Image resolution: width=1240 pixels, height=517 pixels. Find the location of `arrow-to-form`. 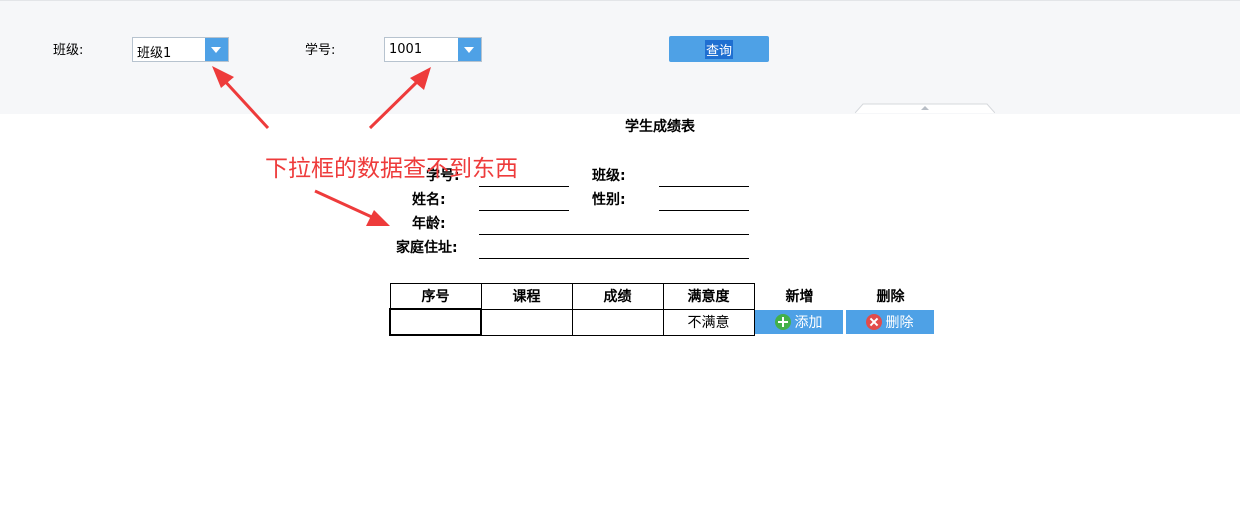

arrow-to-form is located at coordinates (352, 207).